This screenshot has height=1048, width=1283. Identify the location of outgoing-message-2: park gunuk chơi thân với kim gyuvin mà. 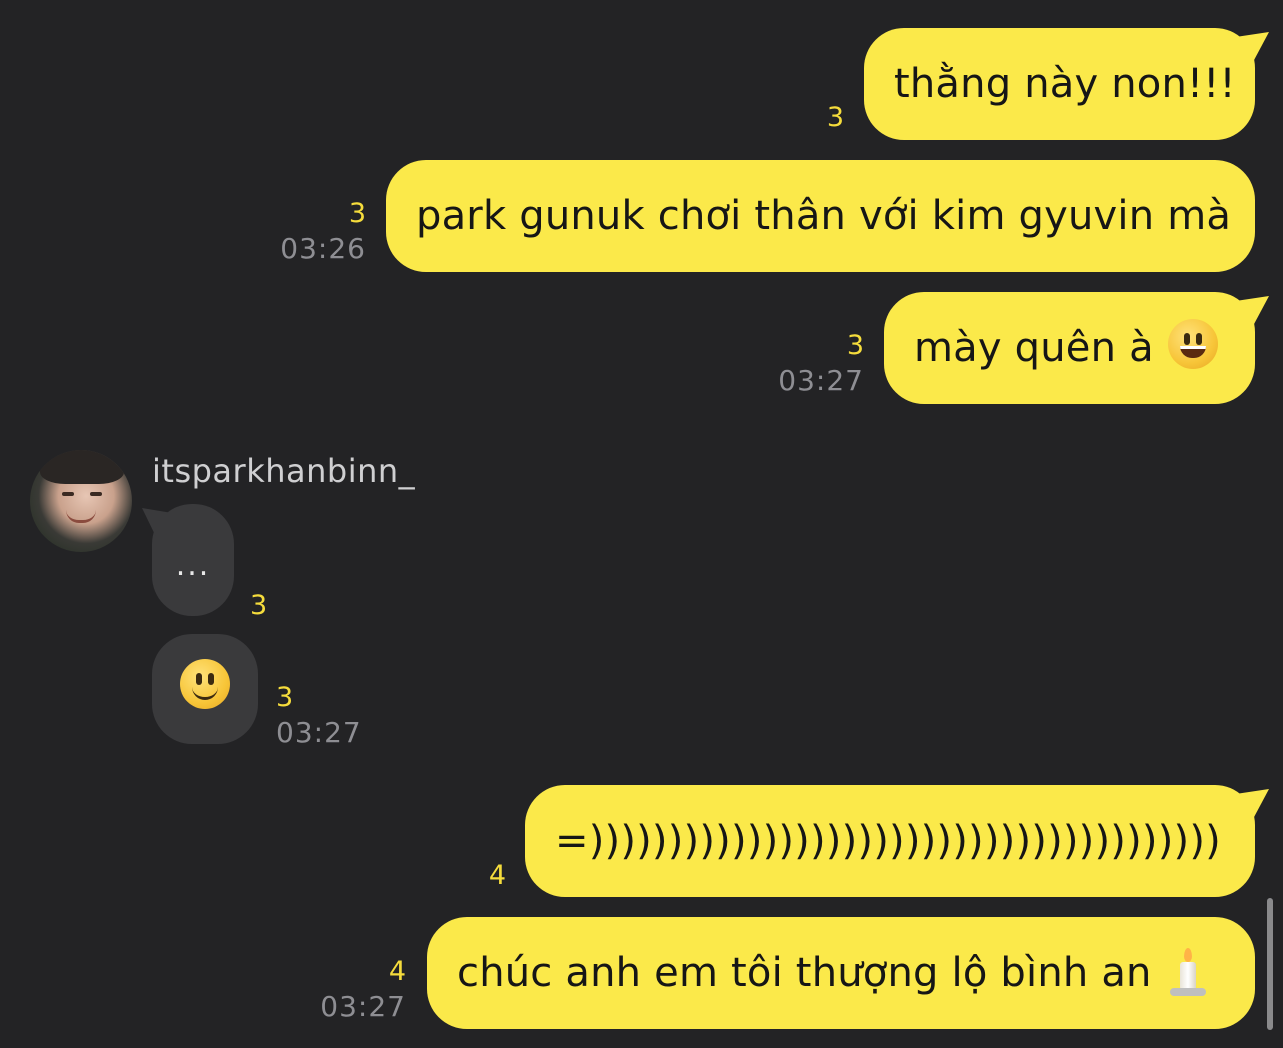
(820, 216).